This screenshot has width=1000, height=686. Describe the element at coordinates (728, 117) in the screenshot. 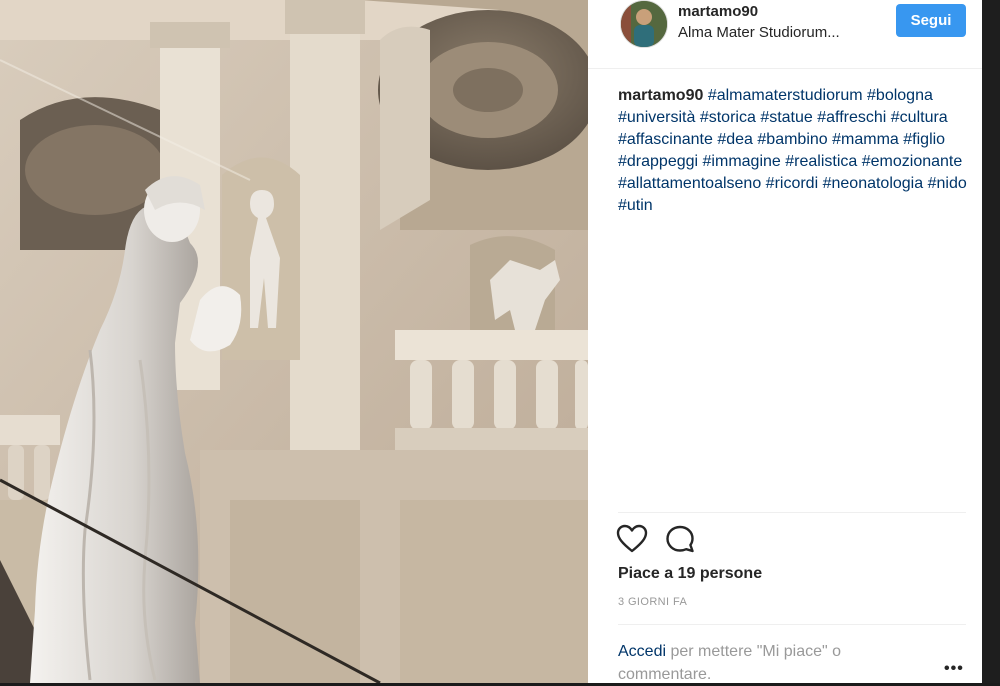

I see `hashtag-link: #storica` at that location.